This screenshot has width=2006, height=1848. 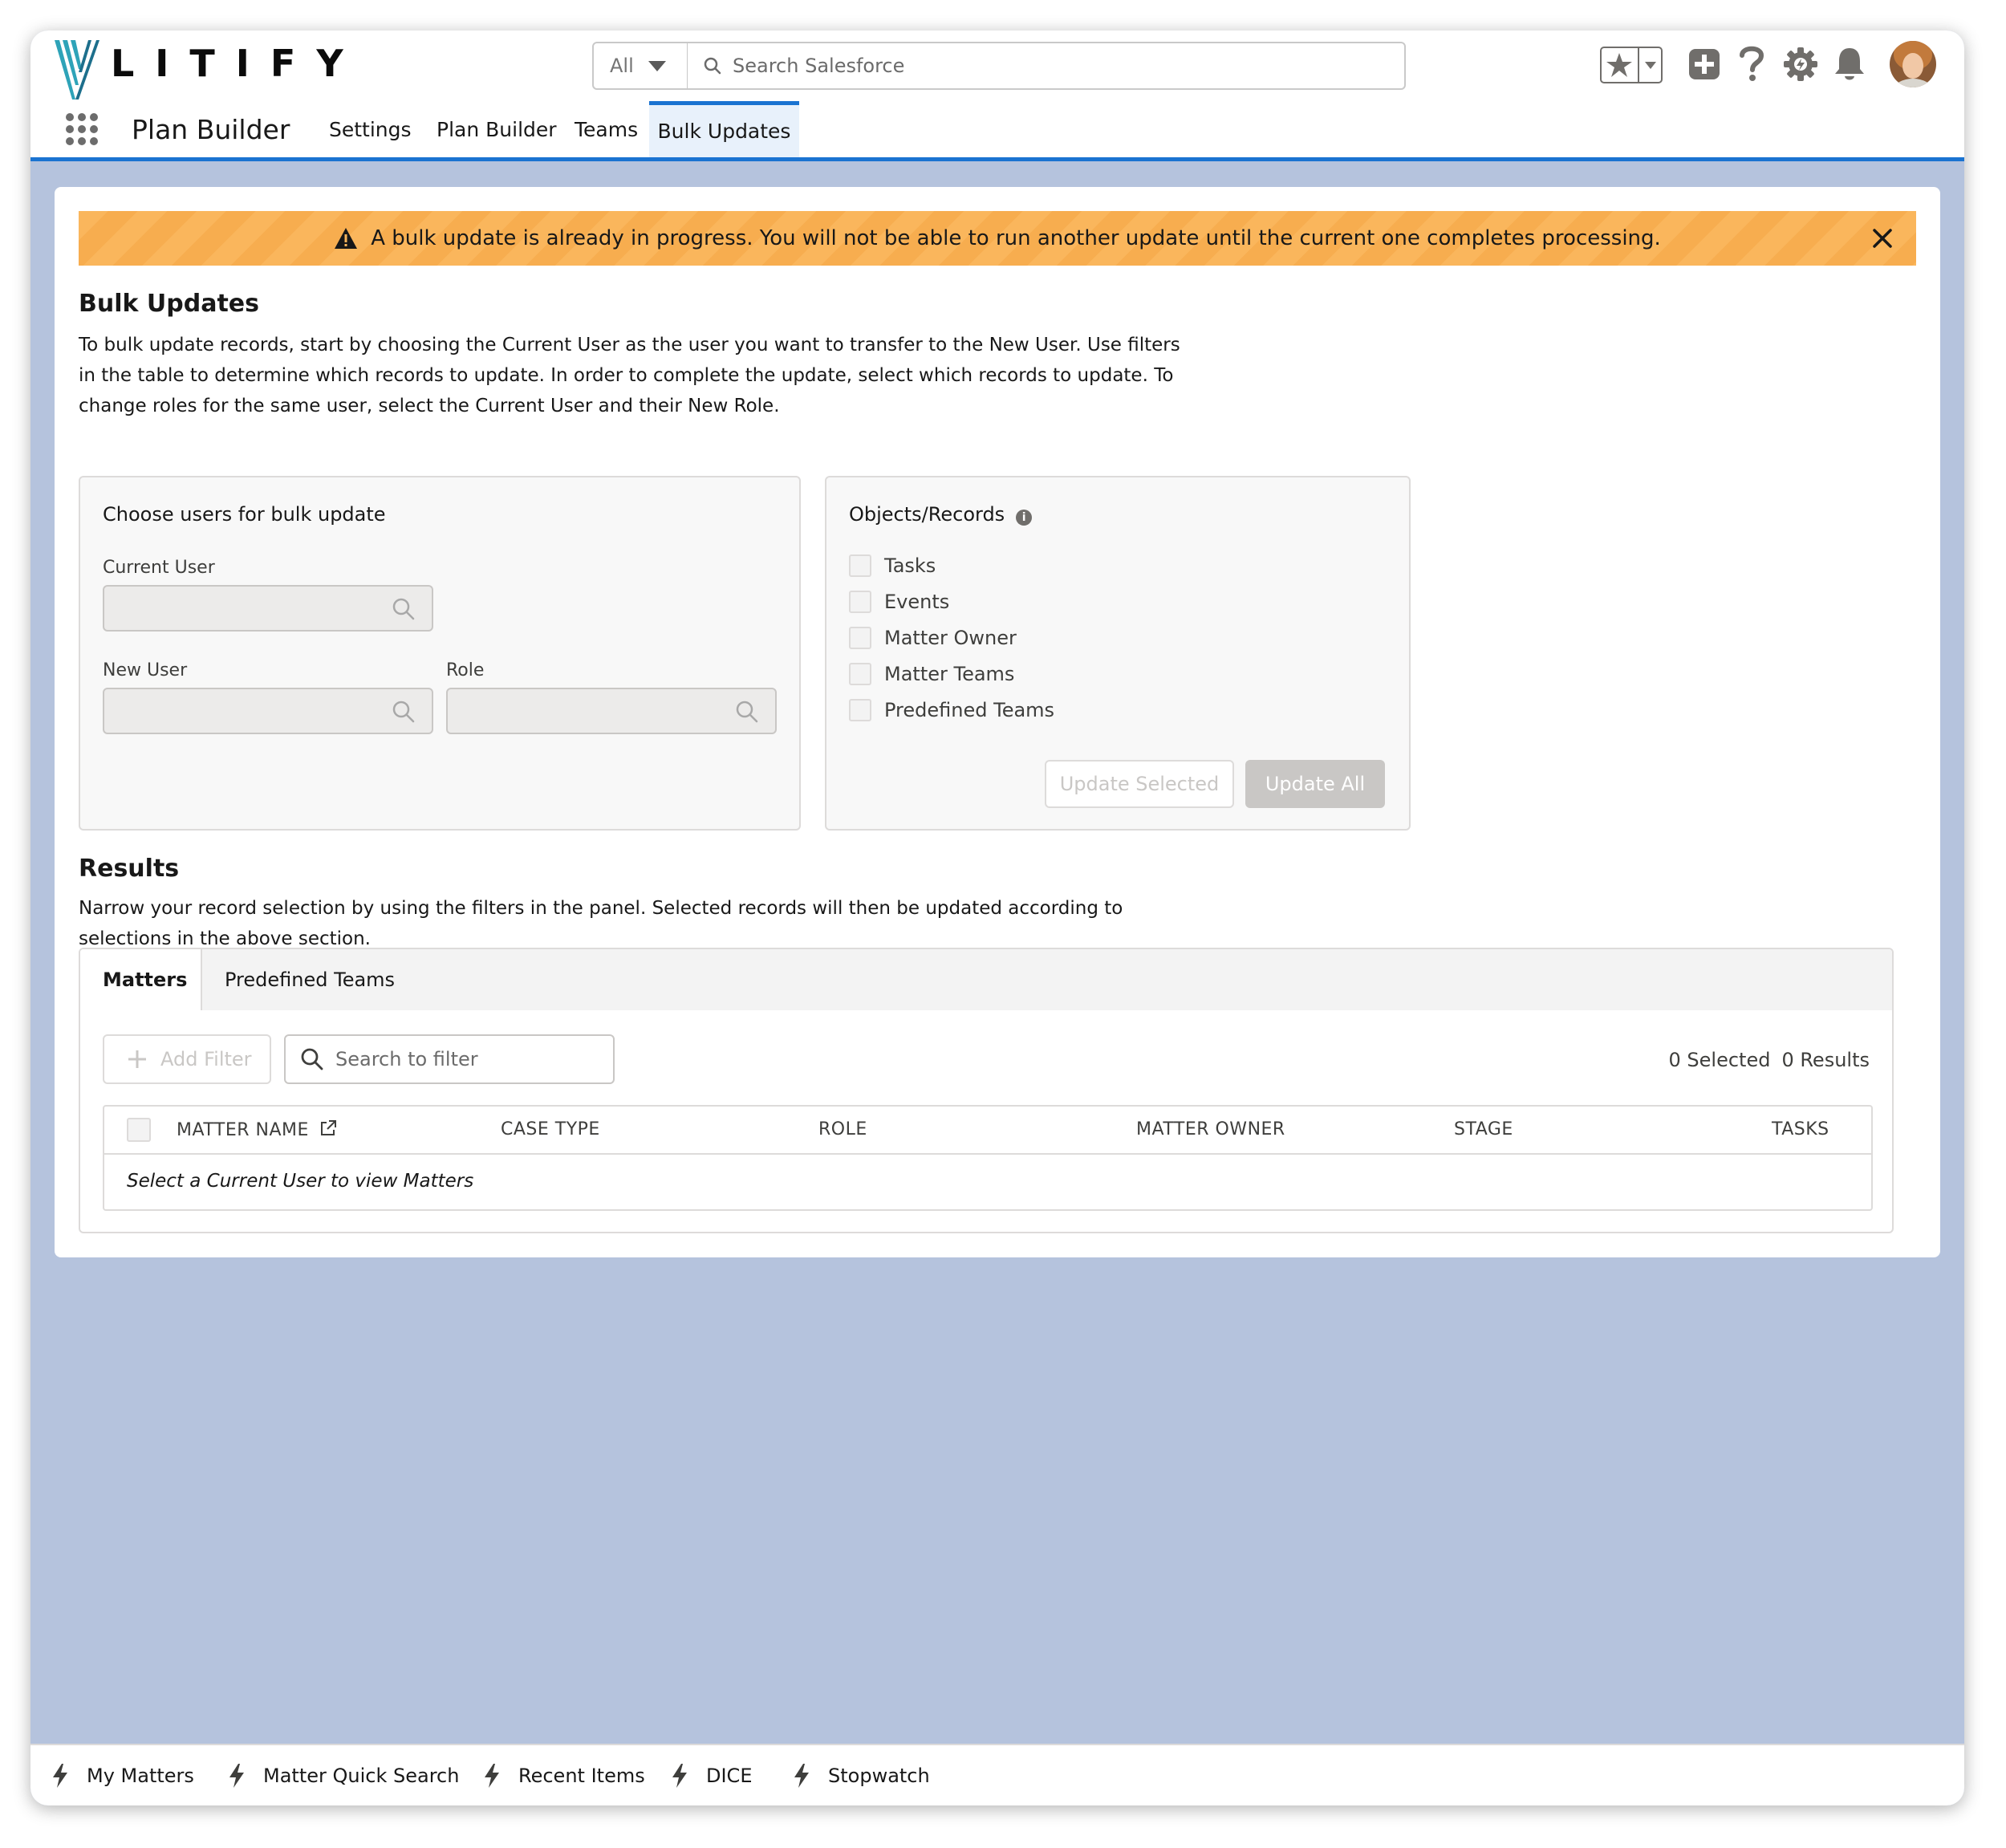 What do you see at coordinates (729, 1776) in the screenshot?
I see `utility-label: DICE` at bounding box center [729, 1776].